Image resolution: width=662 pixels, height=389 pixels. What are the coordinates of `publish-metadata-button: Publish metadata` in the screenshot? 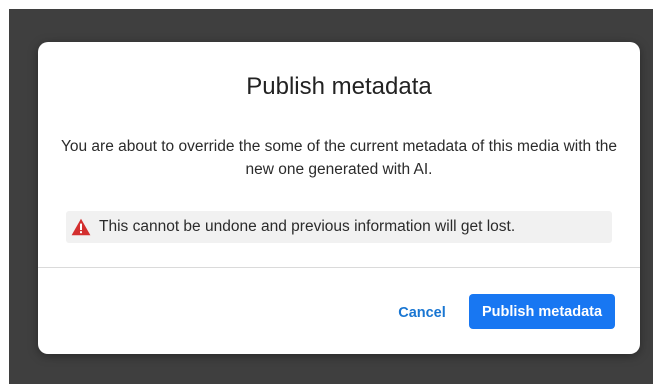 It's located at (542, 311).